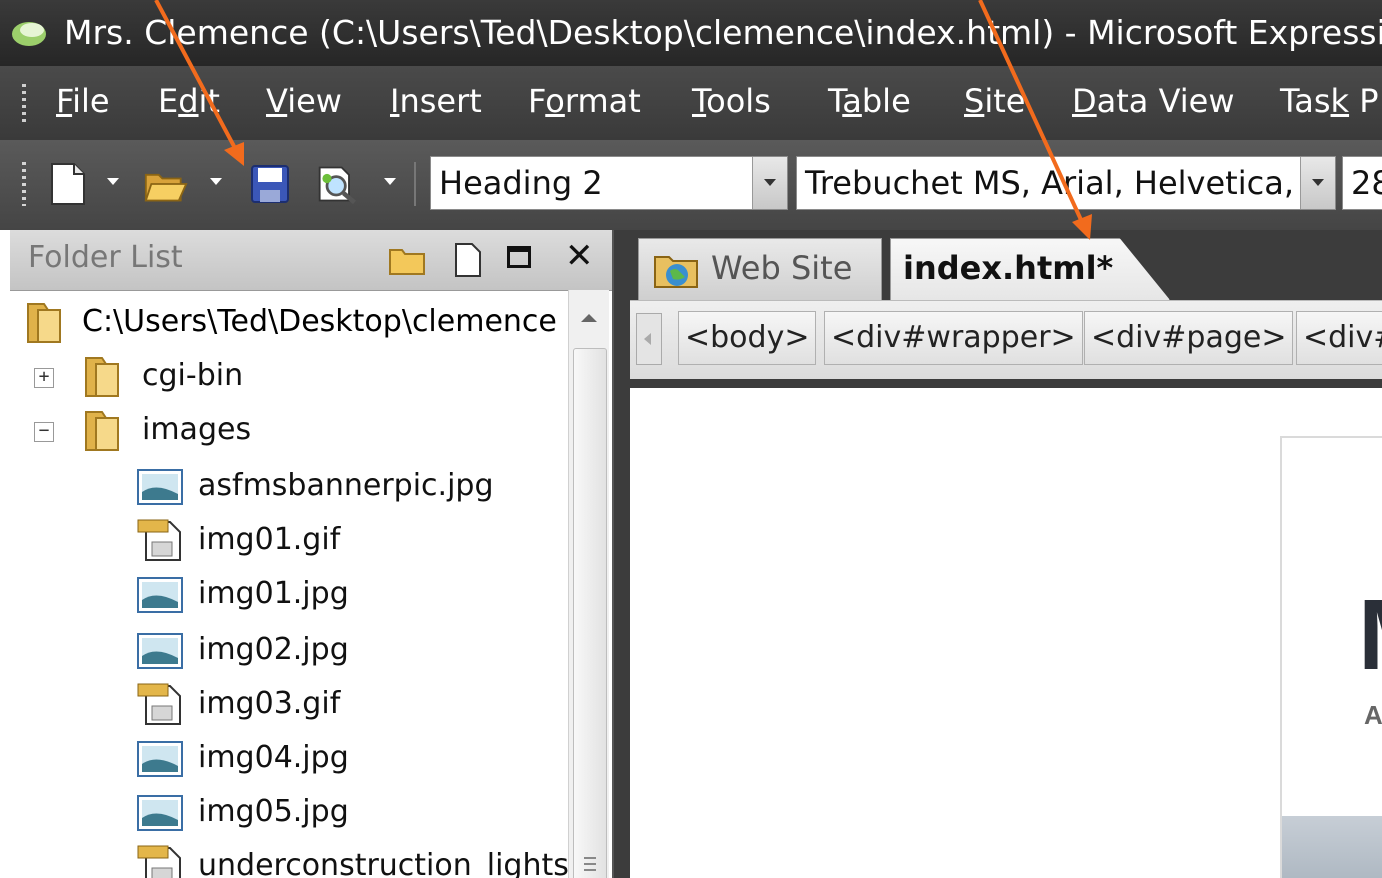  I want to click on page-preview: M A, so click(1331, 657).